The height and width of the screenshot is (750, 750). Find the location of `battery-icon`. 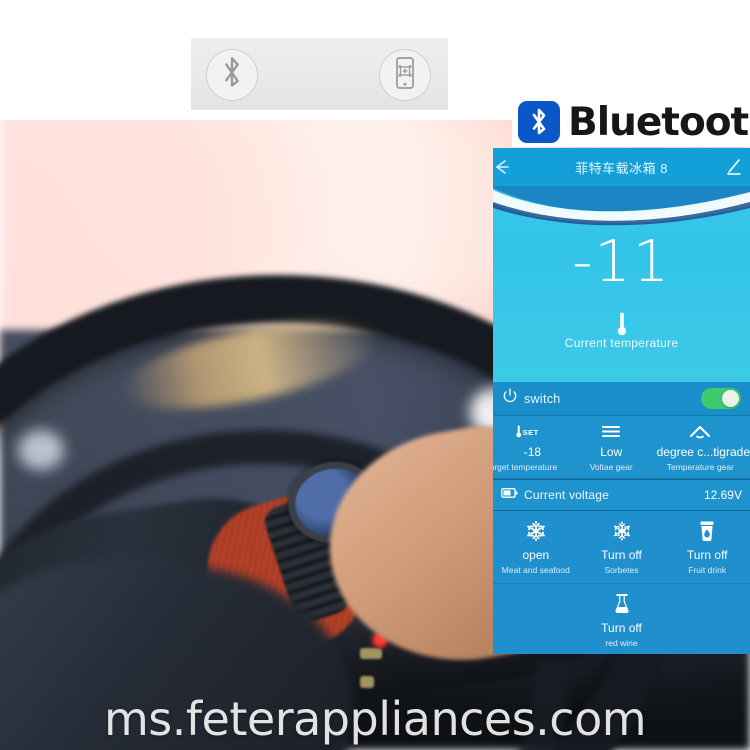

battery-icon is located at coordinates (509, 495).